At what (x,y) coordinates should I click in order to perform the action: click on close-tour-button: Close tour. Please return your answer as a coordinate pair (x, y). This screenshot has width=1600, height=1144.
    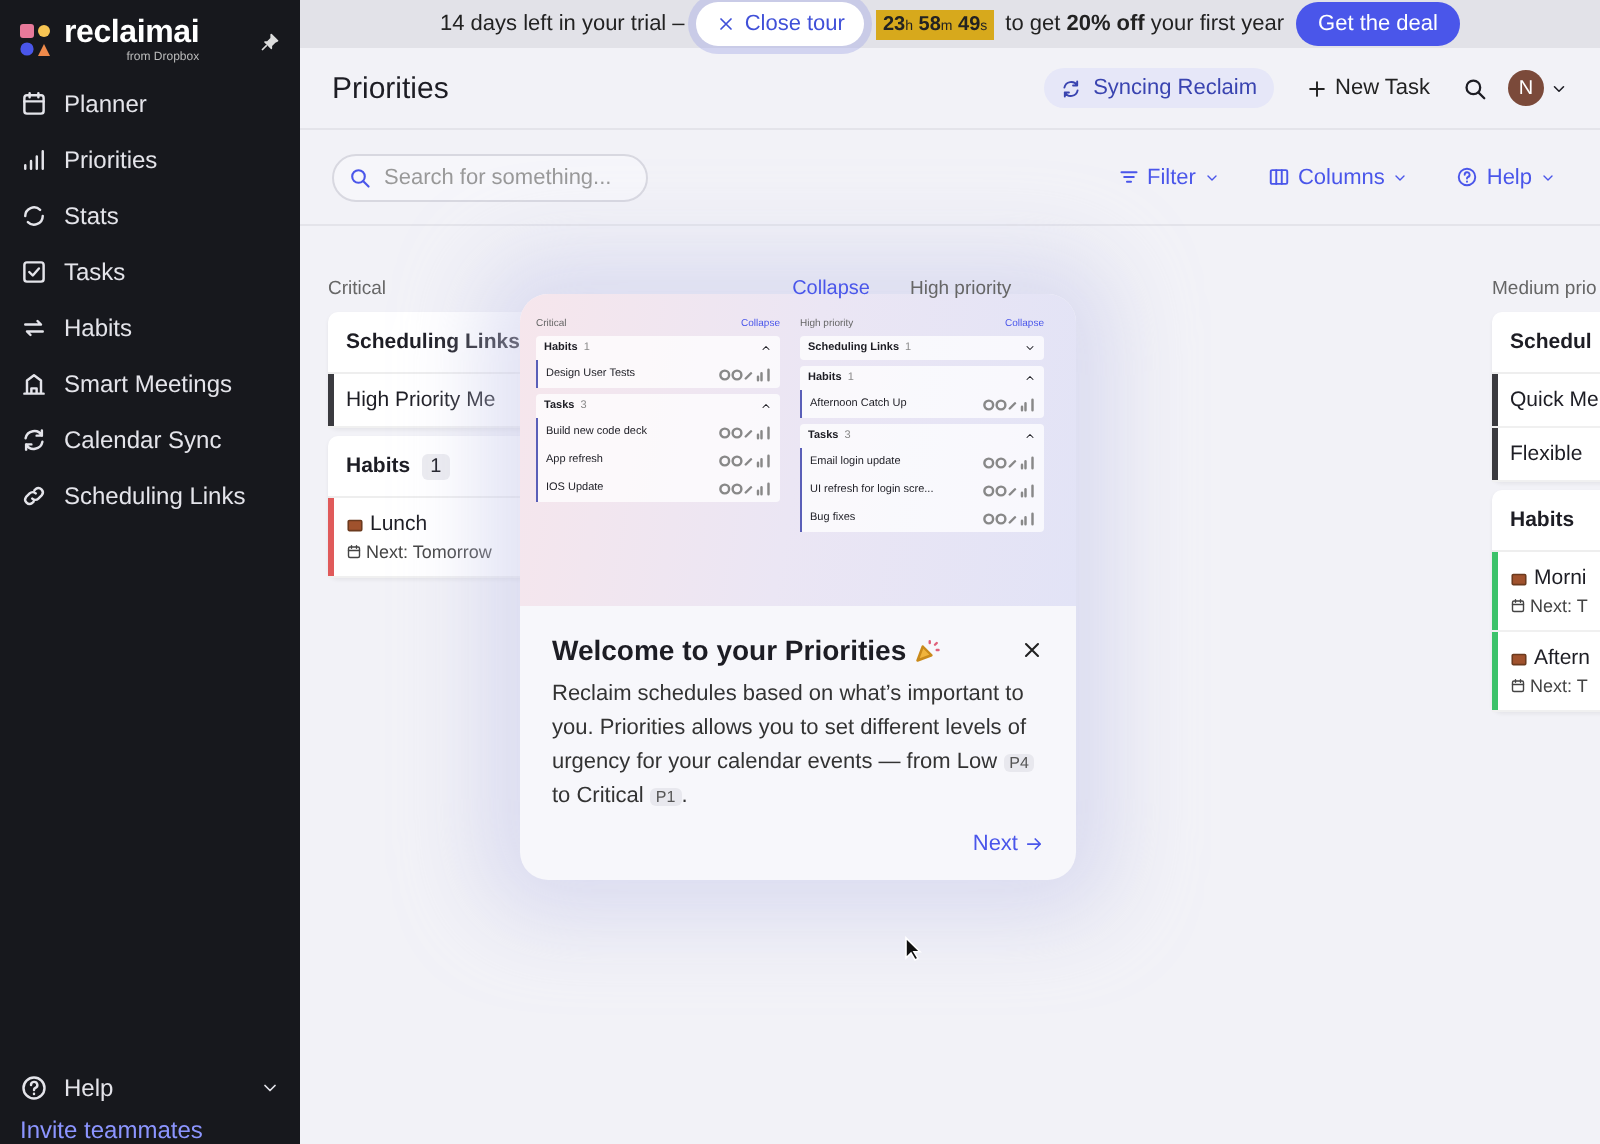
    Looking at the image, I should click on (780, 24).